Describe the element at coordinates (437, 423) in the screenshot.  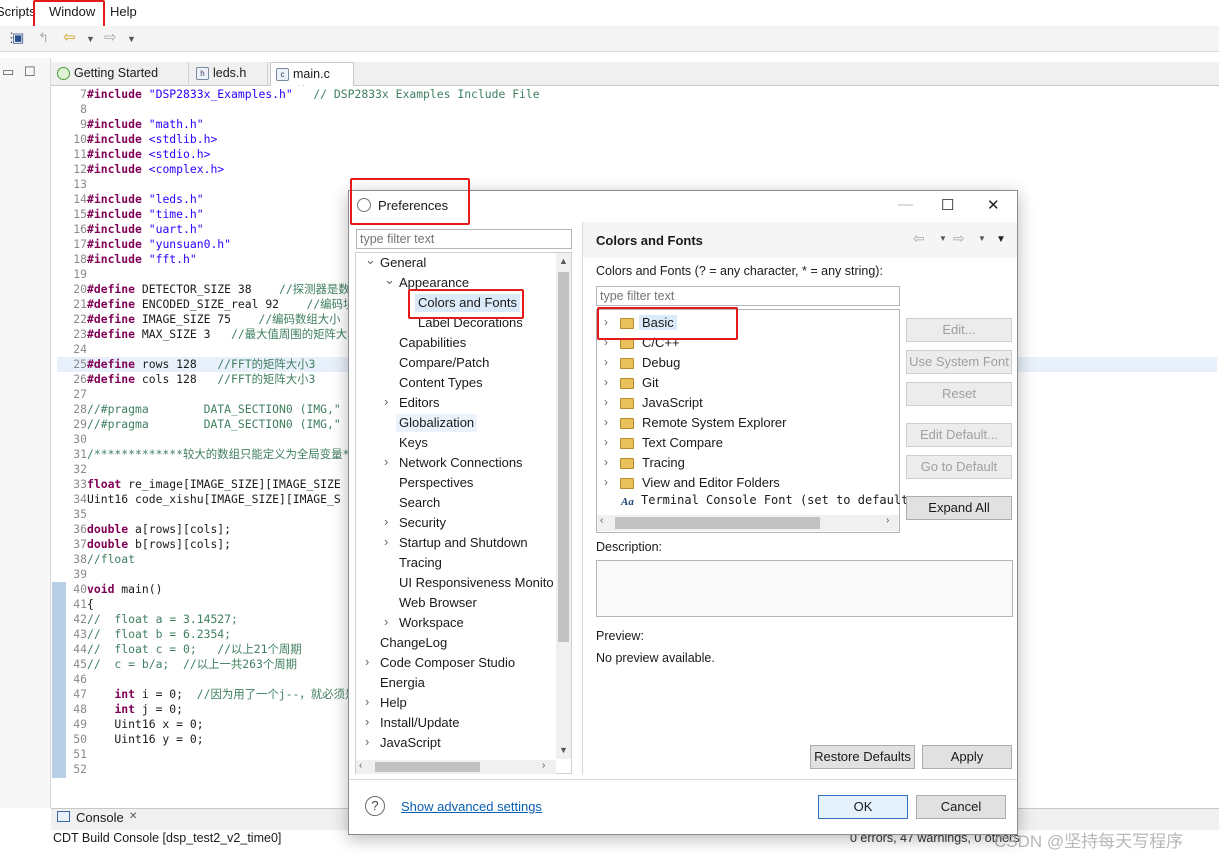
I see `tree-item-globalization: Globalization` at that location.